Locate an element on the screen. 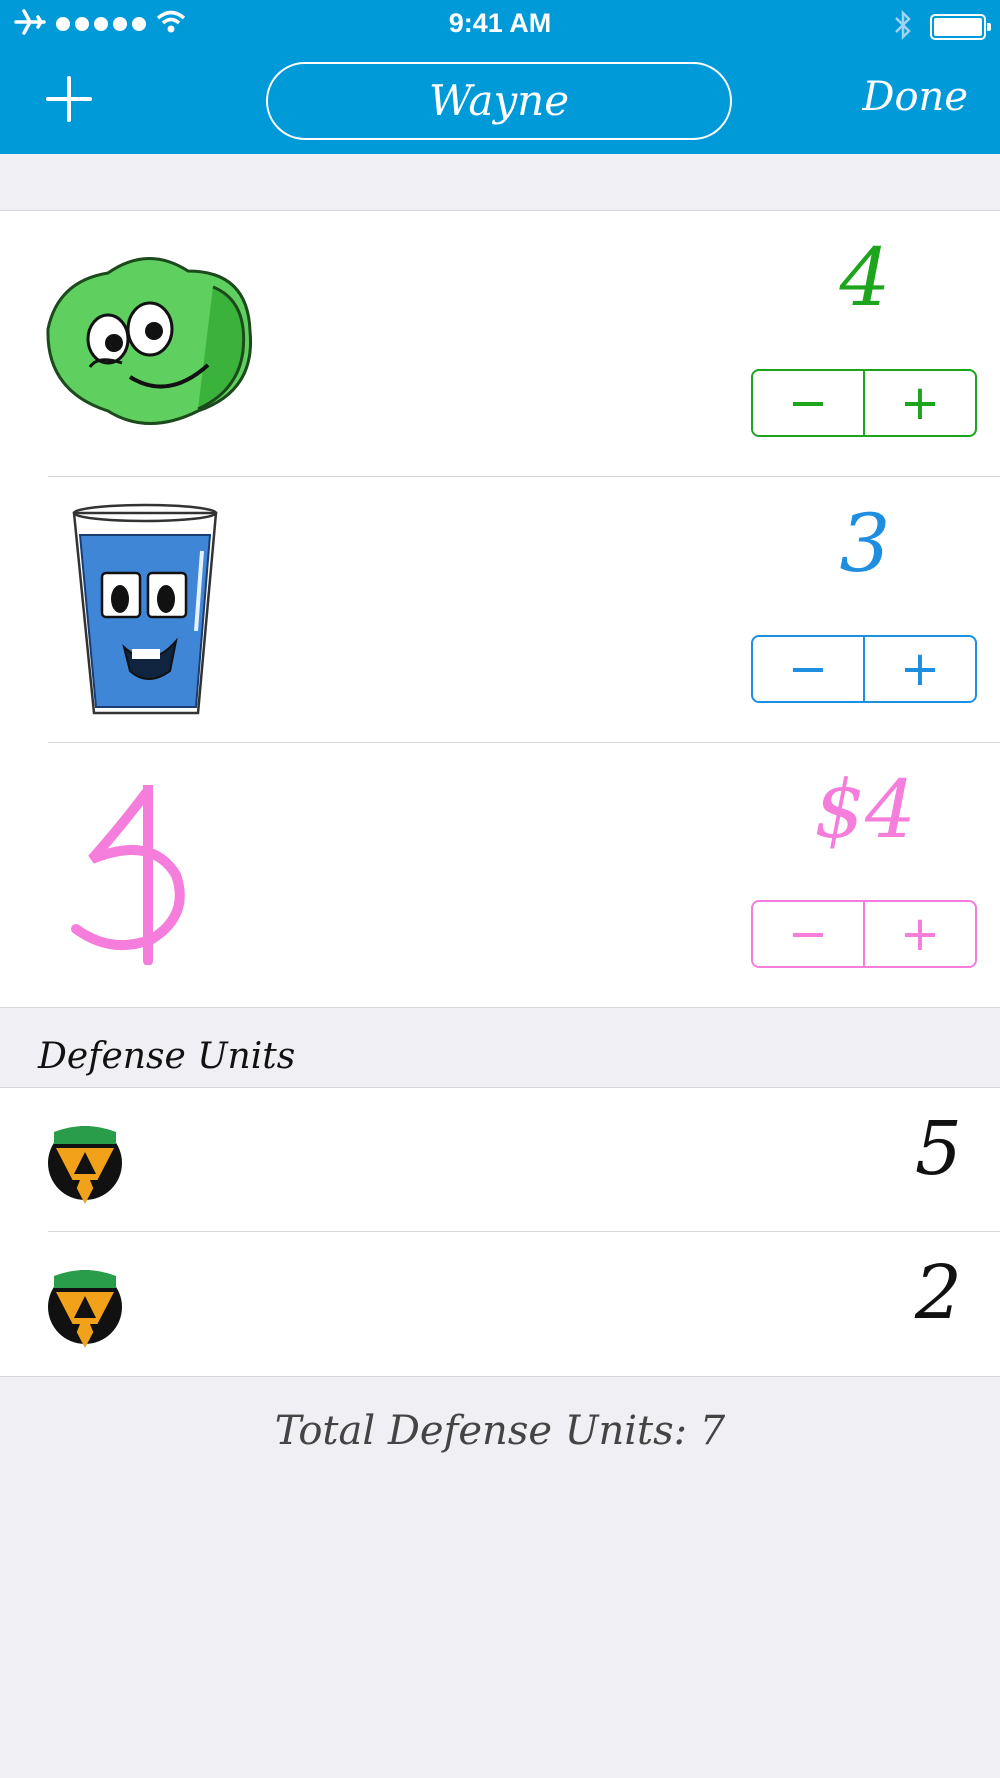 The width and height of the screenshot is (1000, 1778). lettuce-increment-button: + is located at coordinates (919, 403).